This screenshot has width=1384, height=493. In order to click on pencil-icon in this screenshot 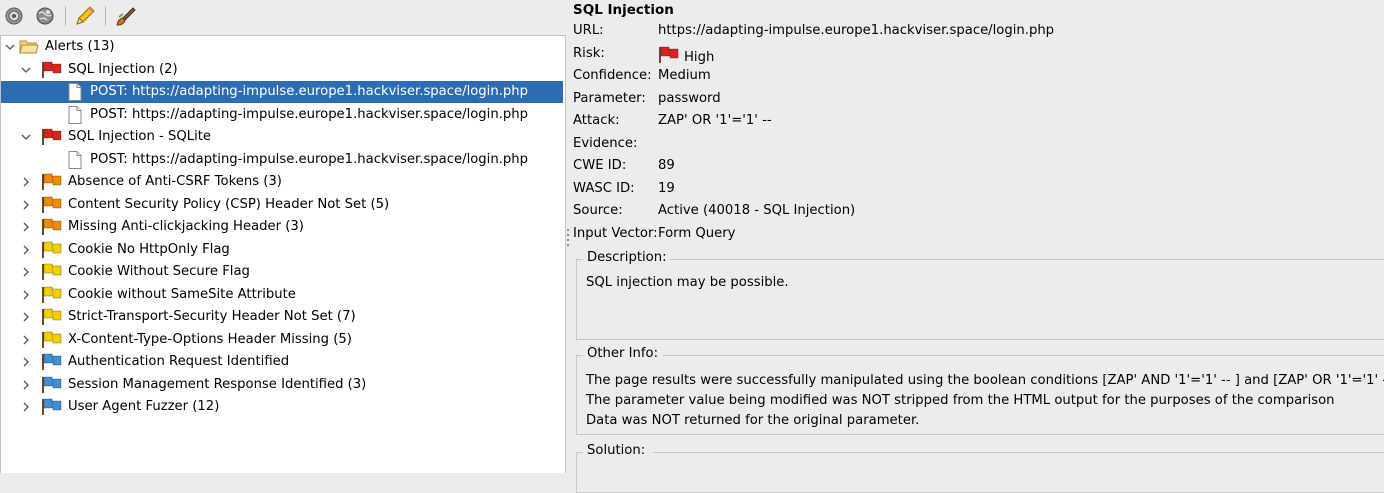, I will do `click(85, 16)`.